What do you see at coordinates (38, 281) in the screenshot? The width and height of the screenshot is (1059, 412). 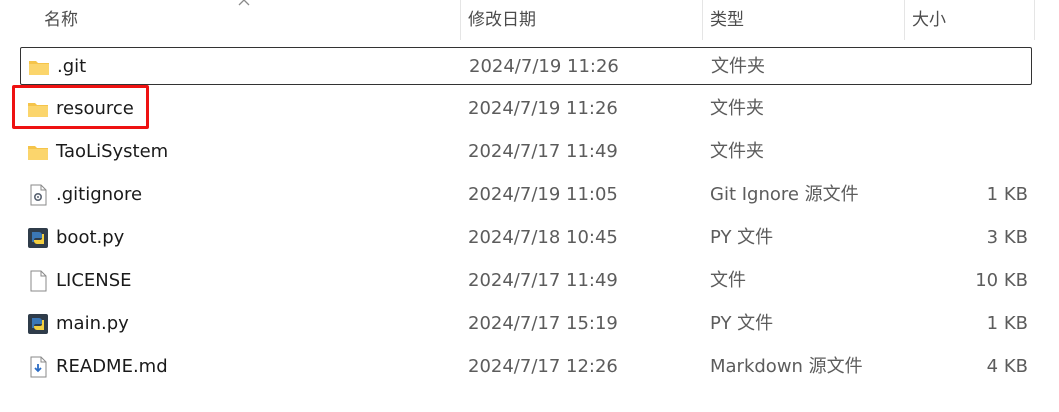 I see `blank-file-icon` at bounding box center [38, 281].